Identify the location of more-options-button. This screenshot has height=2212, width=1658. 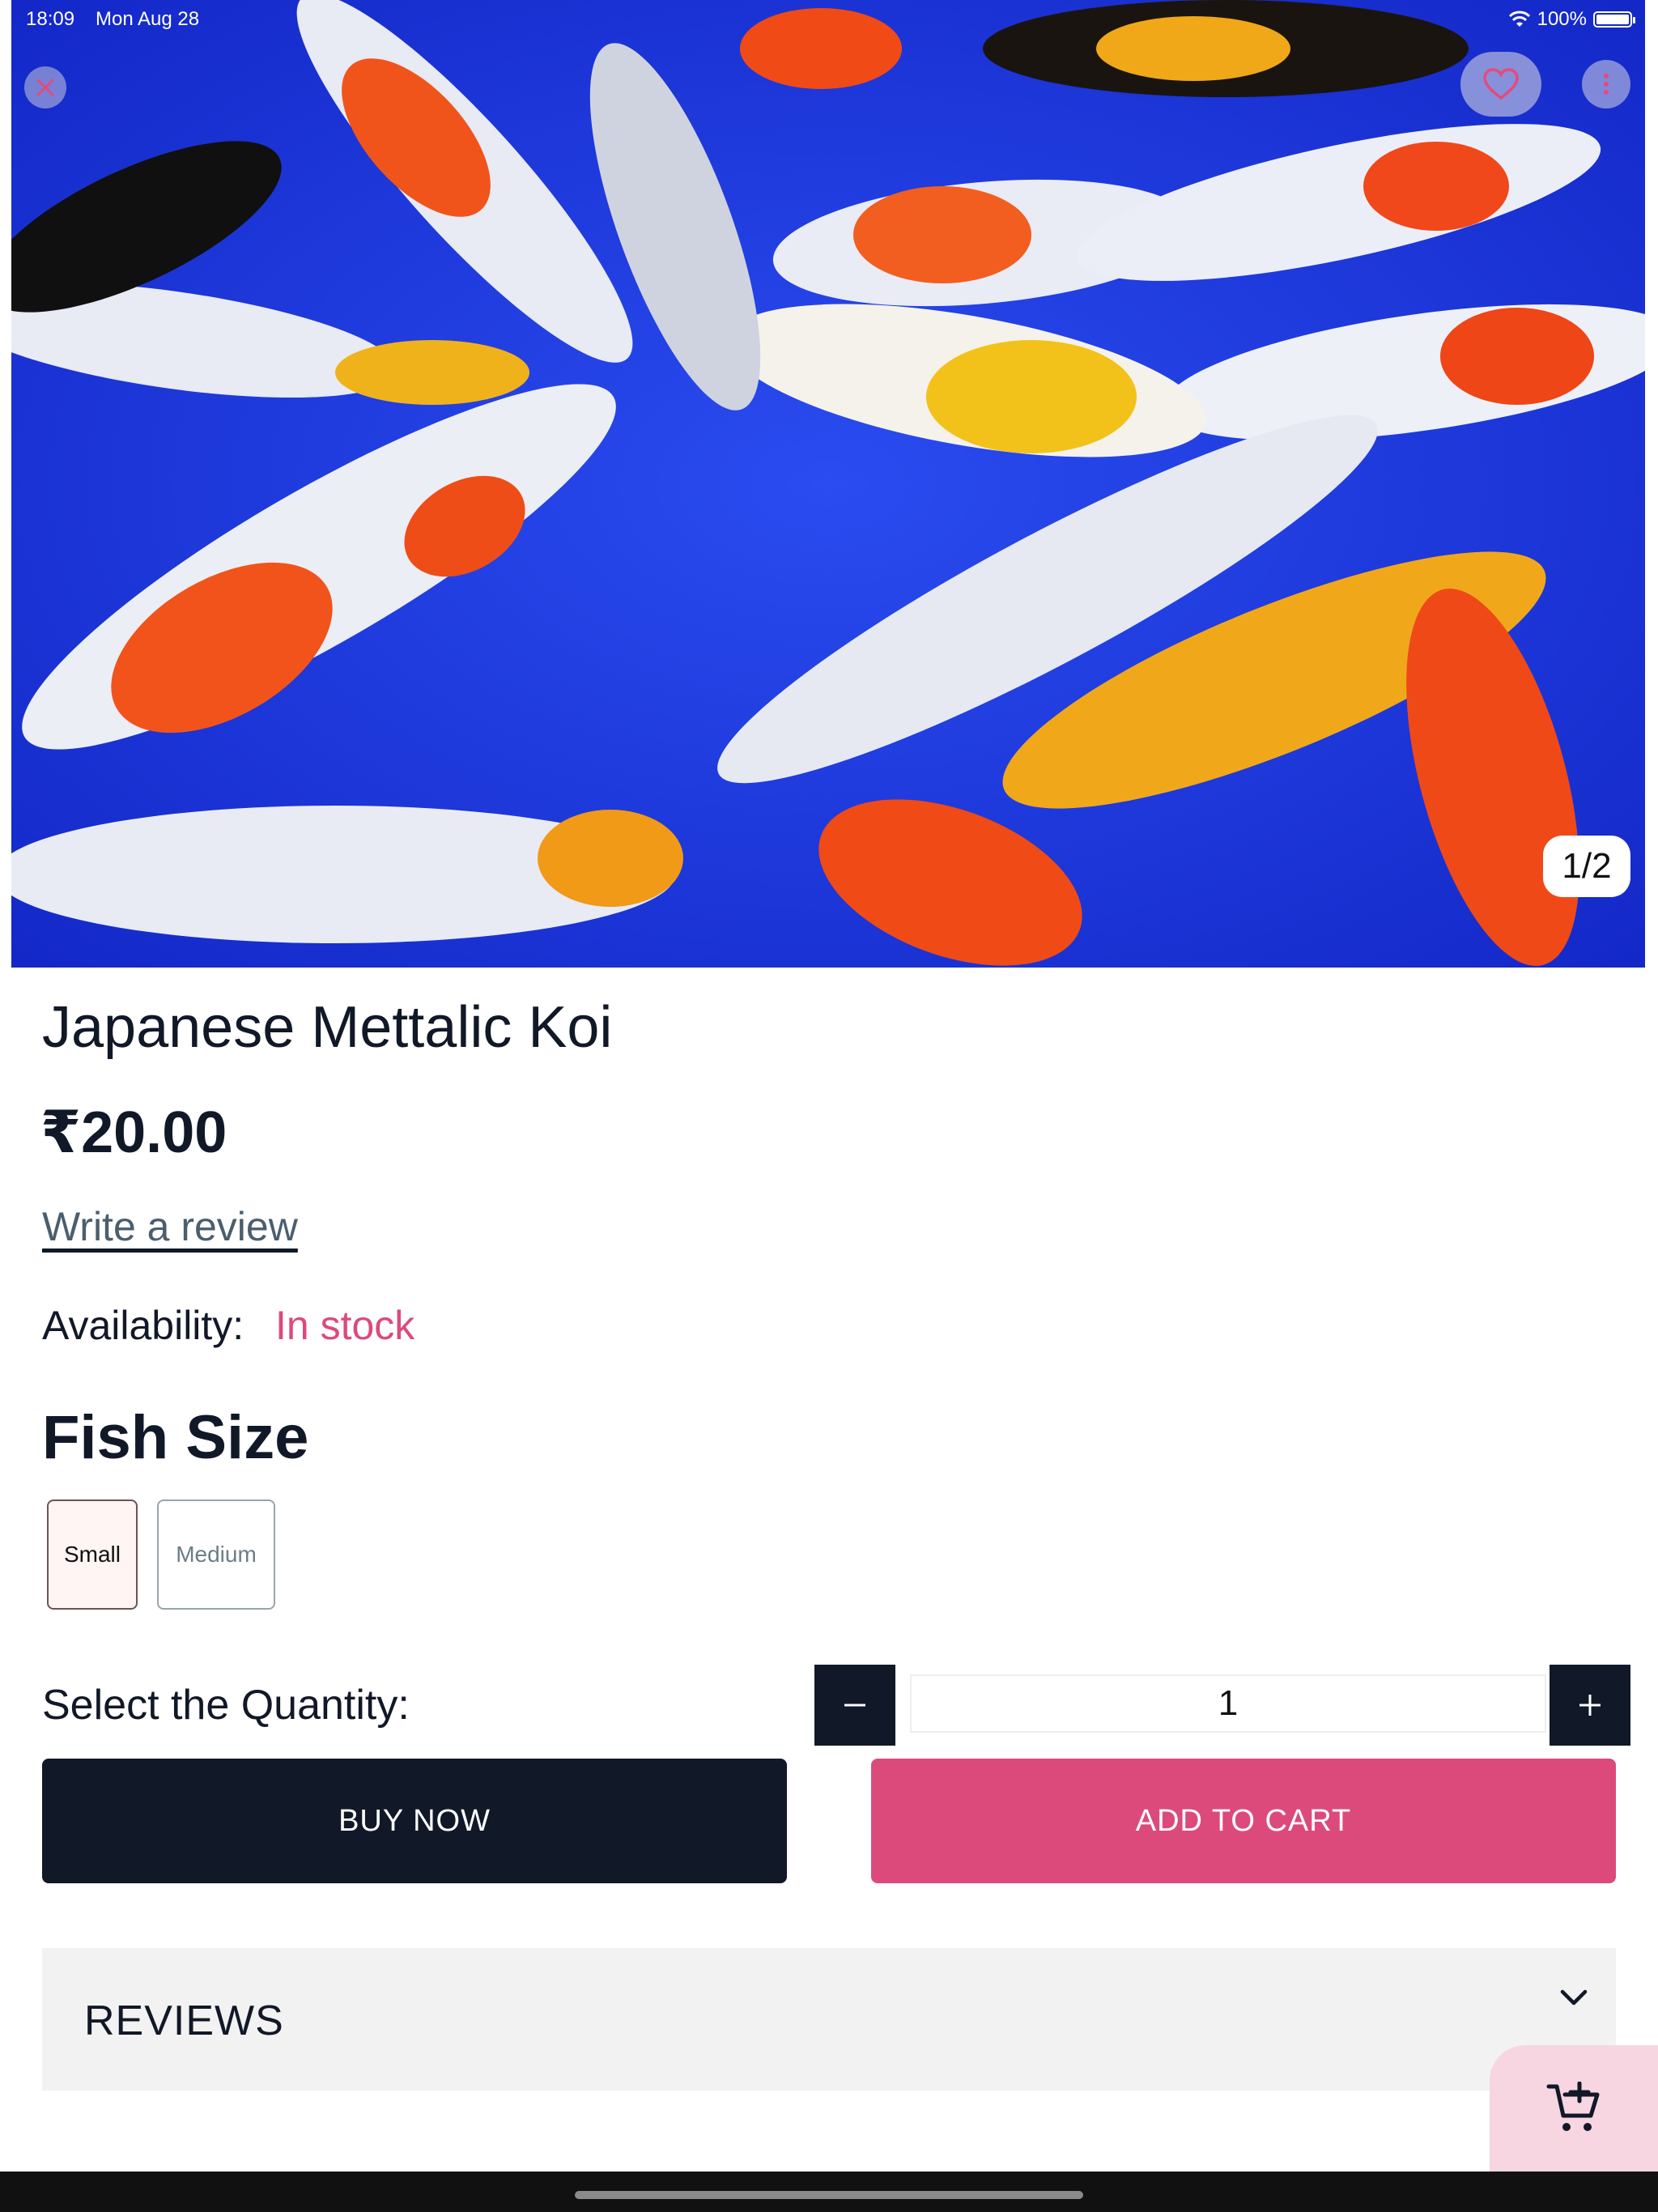
(1606, 84).